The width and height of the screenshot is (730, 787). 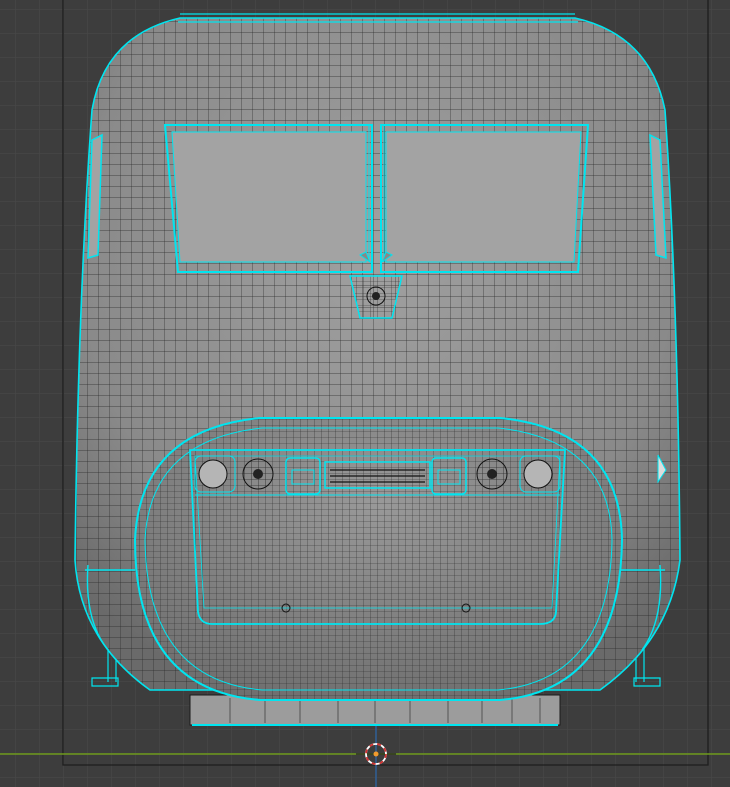 What do you see at coordinates (483, 197) in the screenshot?
I see `windshield-right-pane` at bounding box center [483, 197].